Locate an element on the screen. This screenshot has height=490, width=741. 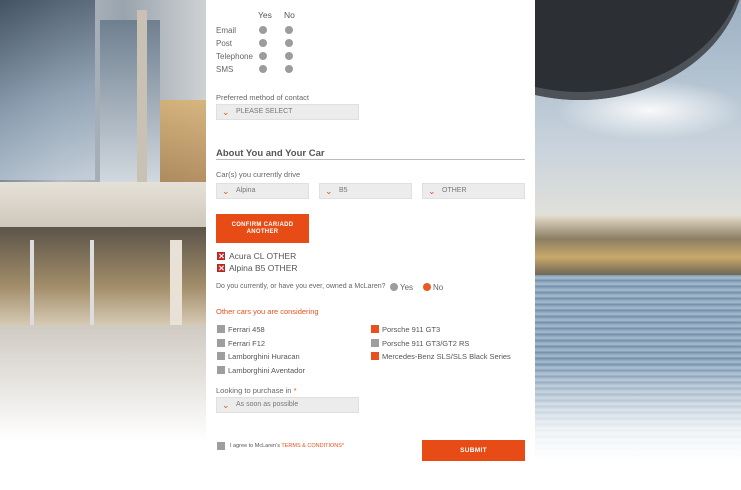
email-no-radio is located at coordinates (289, 30).